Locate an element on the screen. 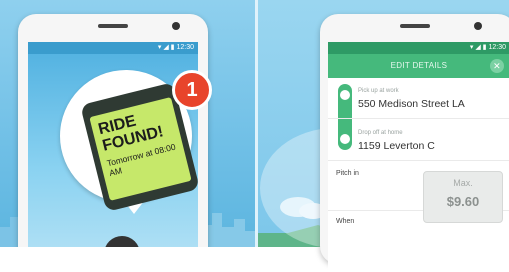 The image size is (509, 272). close-button: ✕ is located at coordinates (497, 66).